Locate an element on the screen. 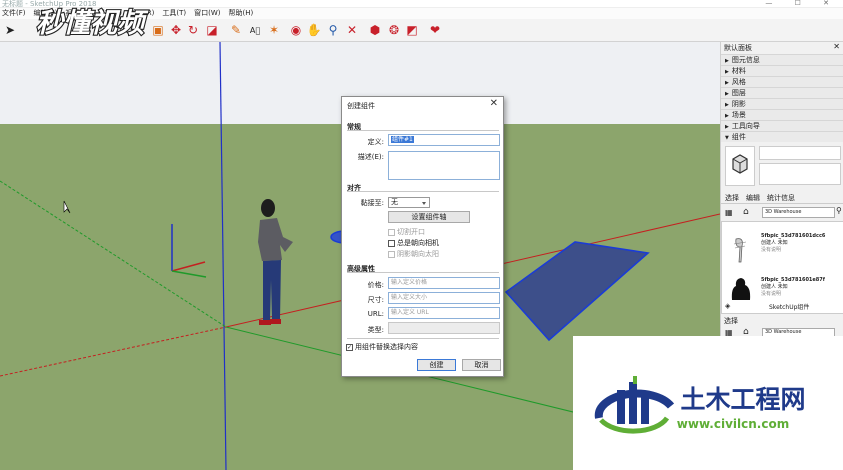 The height and width of the screenshot is (470, 843). panel-entity-info: ▶ 图元信息 is located at coordinates (782, 59).